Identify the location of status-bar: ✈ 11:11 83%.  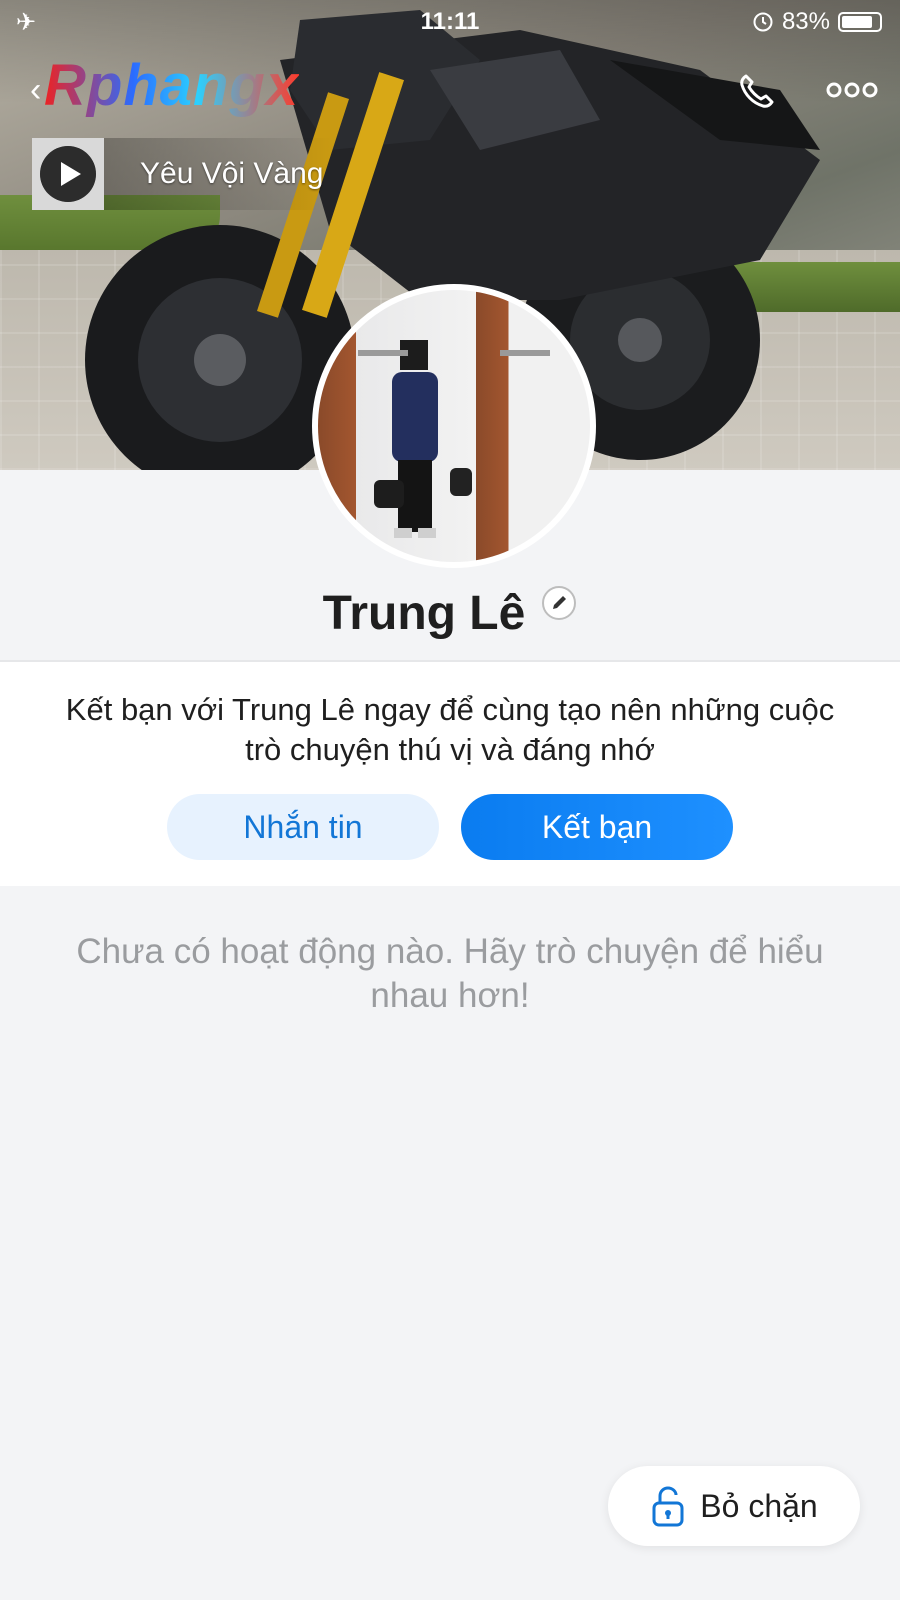
(450, 22).